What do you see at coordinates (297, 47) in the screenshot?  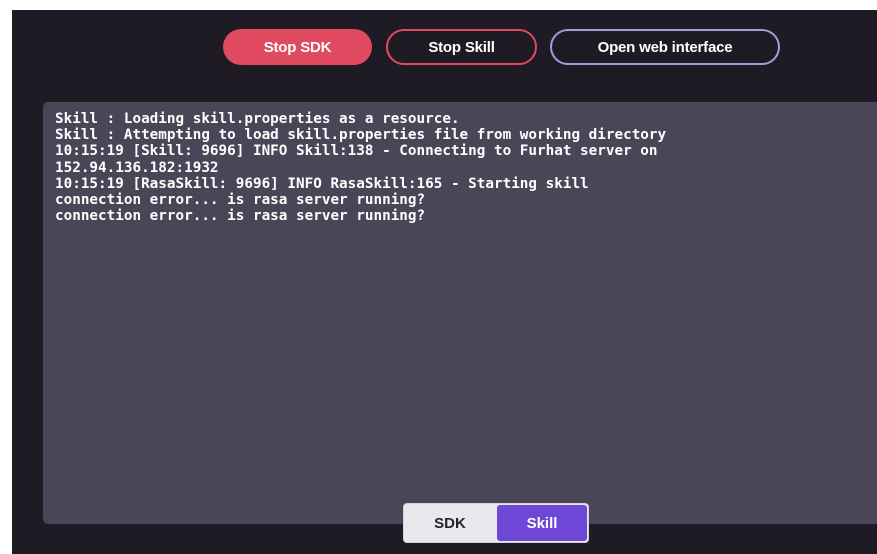 I see `stop-sdk-button: Stop SDK` at bounding box center [297, 47].